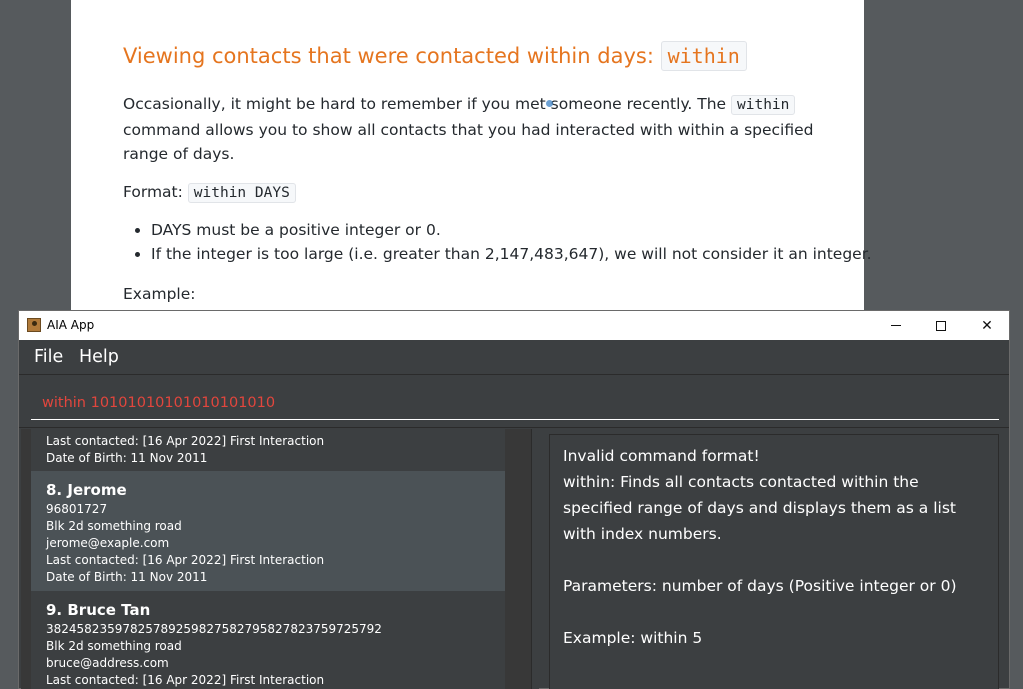 The width and height of the screenshot is (1023, 689). What do you see at coordinates (535, 559) in the screenshot?
I see `split-pane-divider` at bounding box center [535, 559].